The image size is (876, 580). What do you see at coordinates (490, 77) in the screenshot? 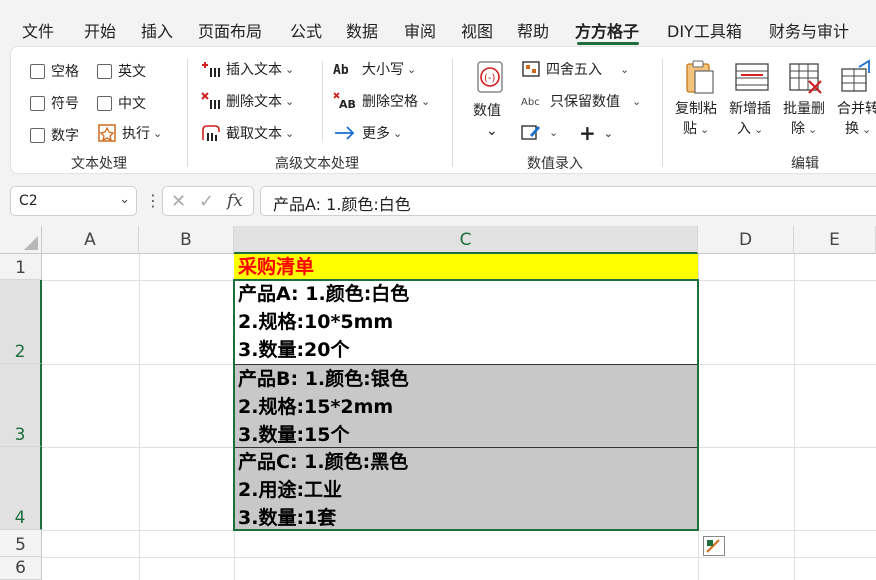
I see `value-icon: (-)` at bounding box center [490, 77].